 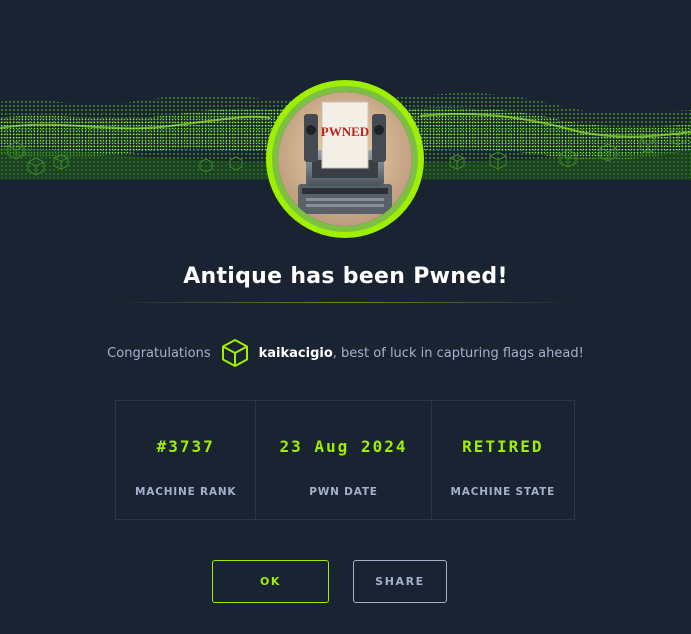 What do you see at coordinates (502, 460) in the screenshot?
I see `stat-machine-state: RETIRED MACHINE STATE` at bounding box center [502, 460].